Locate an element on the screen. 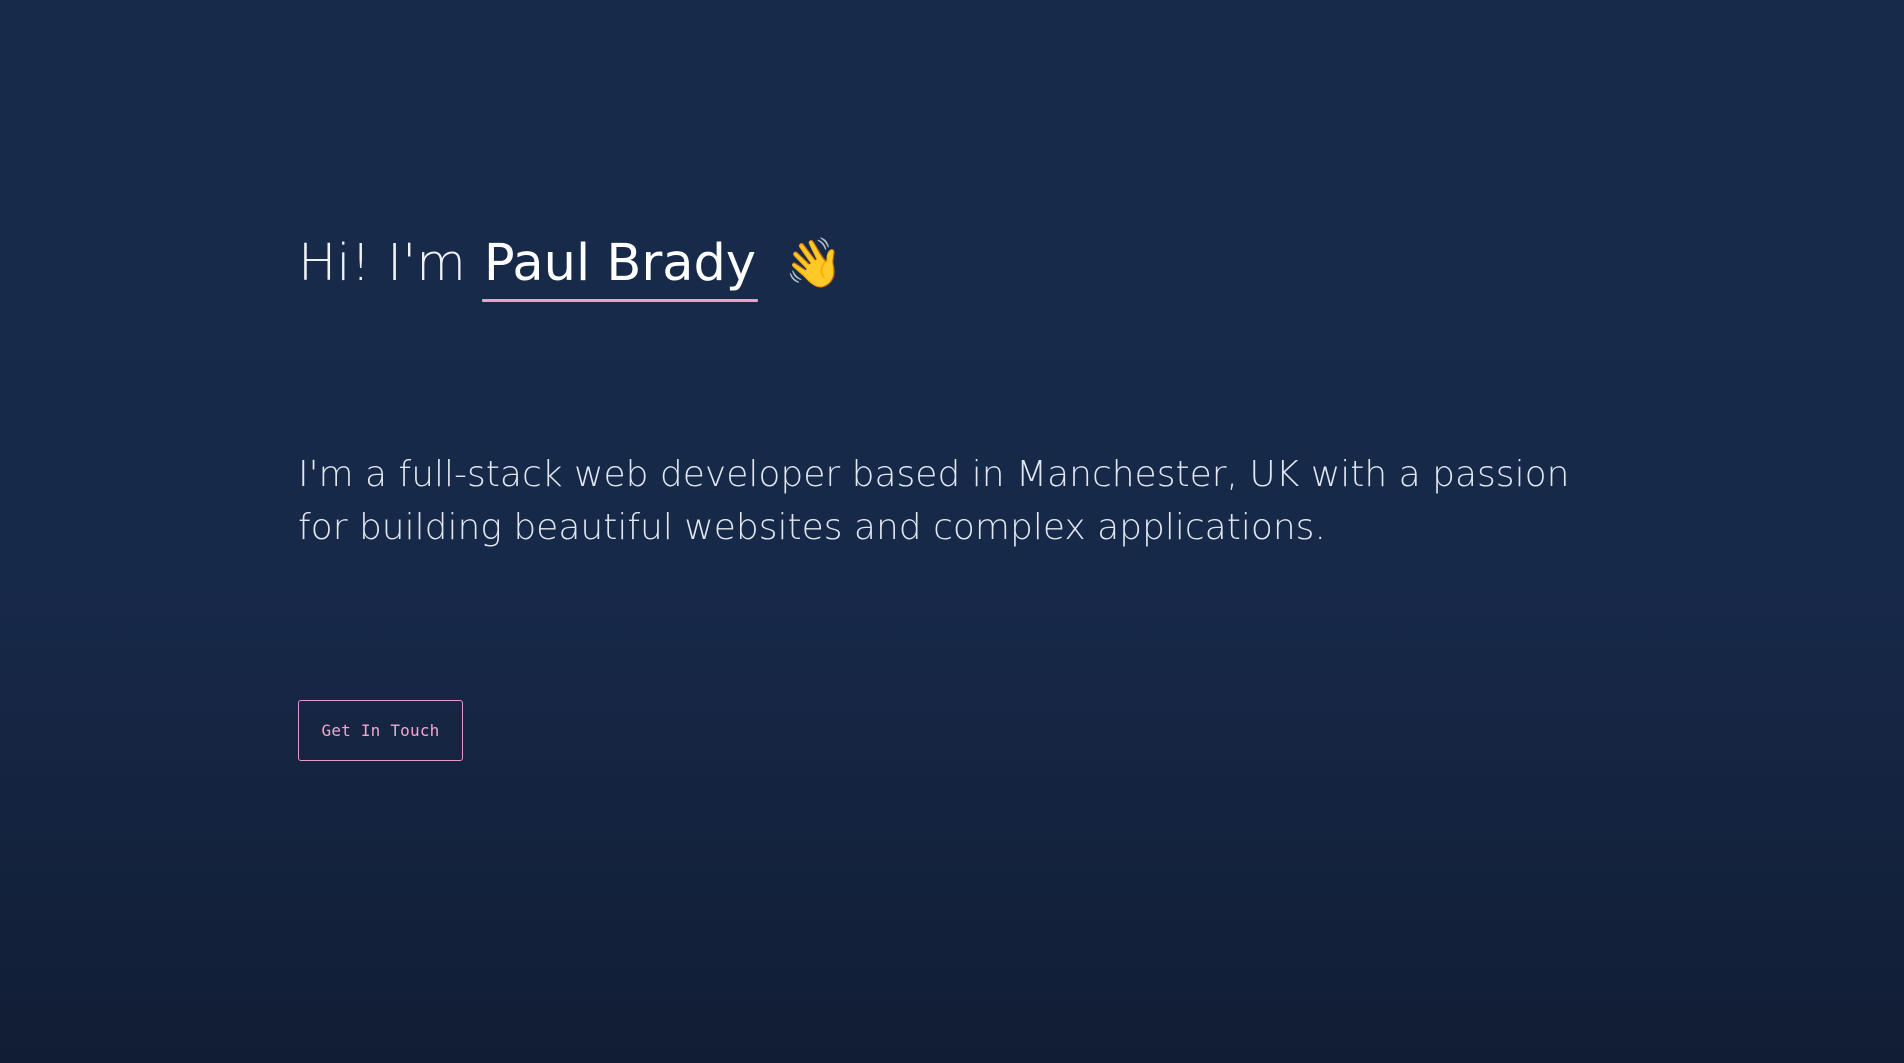 The image size is (1904, 1063). name-highlight: Paul Brady is located at coordinates (620, 267).